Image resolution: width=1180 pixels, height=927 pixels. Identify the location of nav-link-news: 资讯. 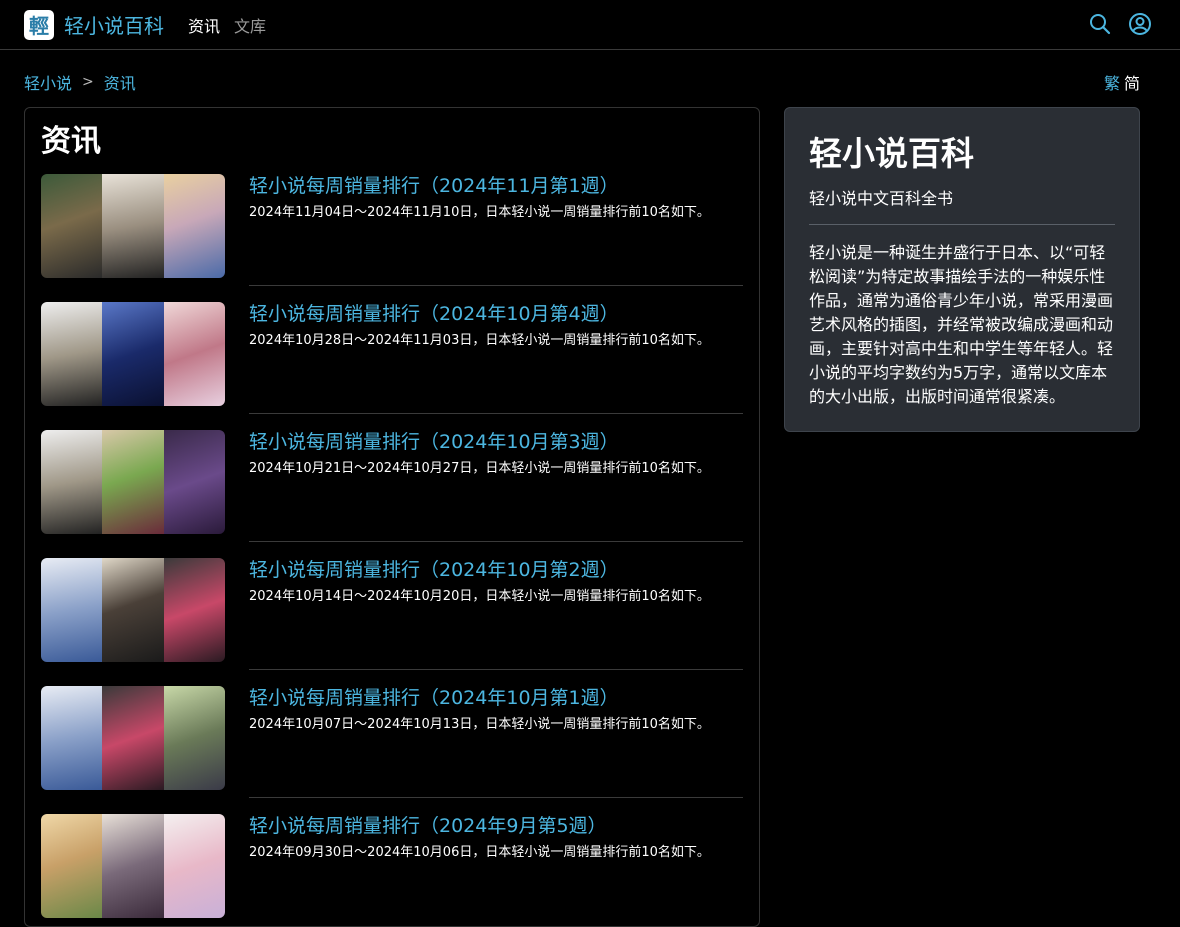
(204, 25).